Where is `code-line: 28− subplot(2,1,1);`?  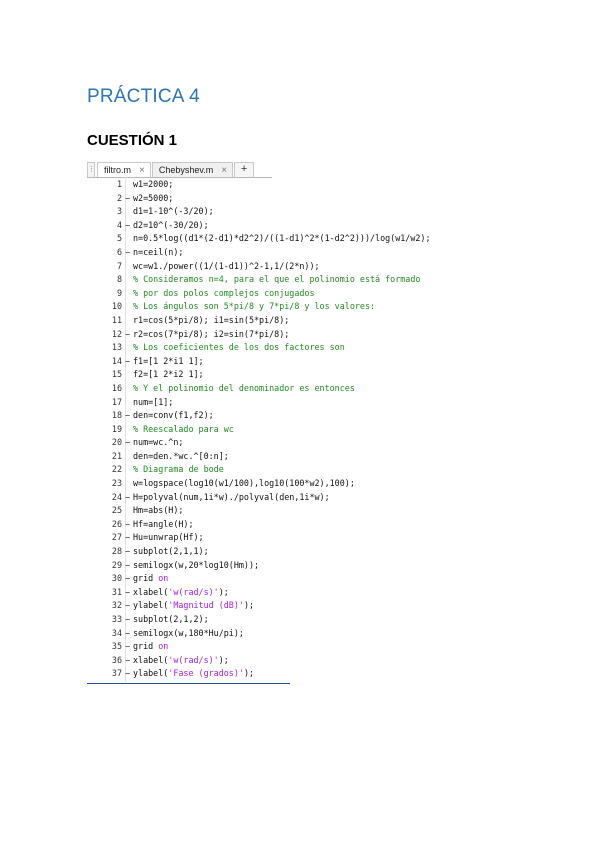
code-line: 28− subplot(2,1,1); is located at coordinates (297, 552).